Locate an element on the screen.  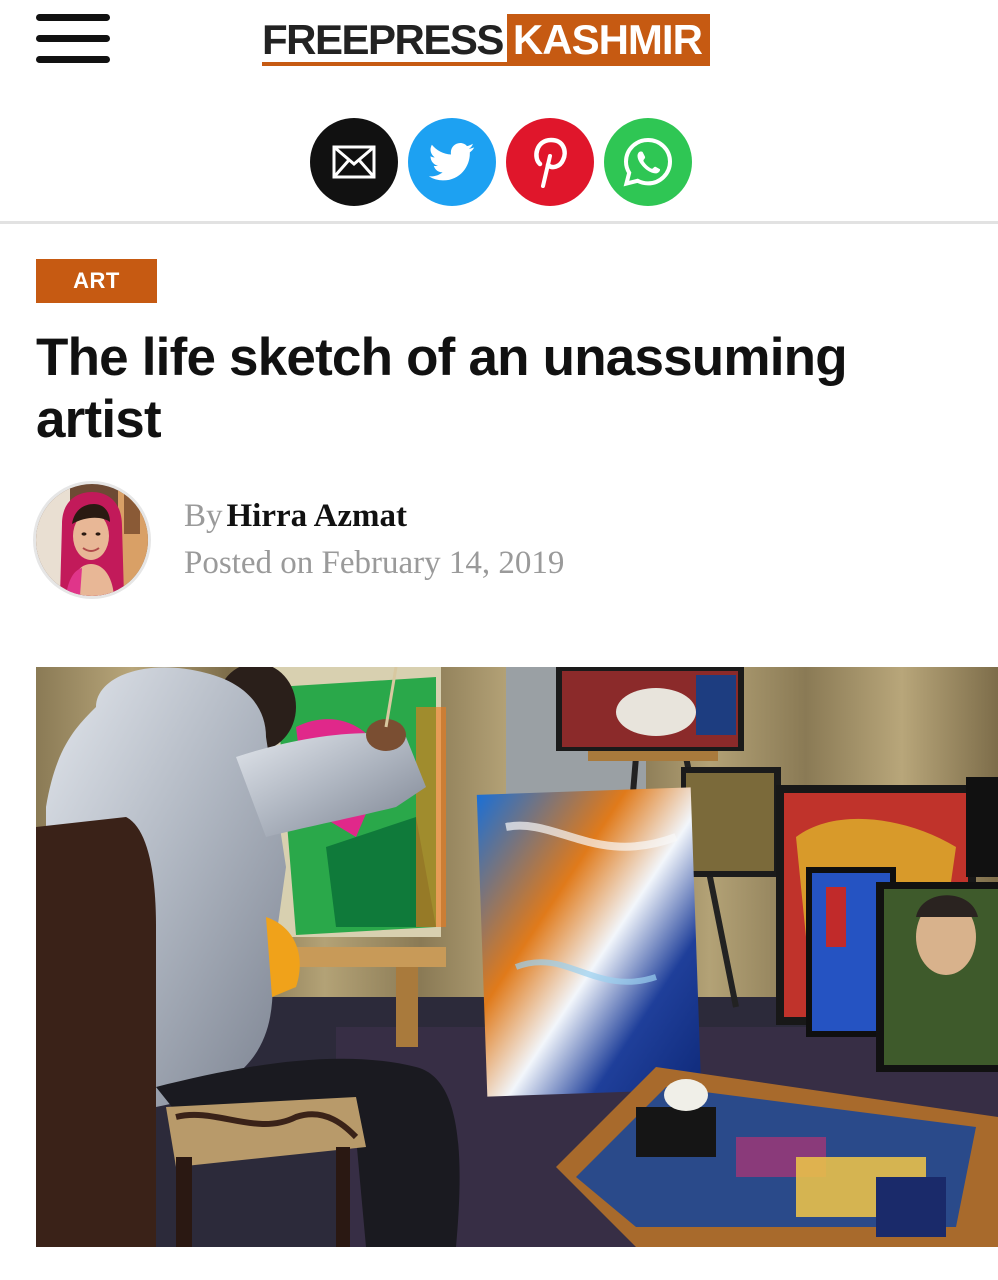
post-date: Posted on February 14, 2019 is located at coordinates (374, 563).